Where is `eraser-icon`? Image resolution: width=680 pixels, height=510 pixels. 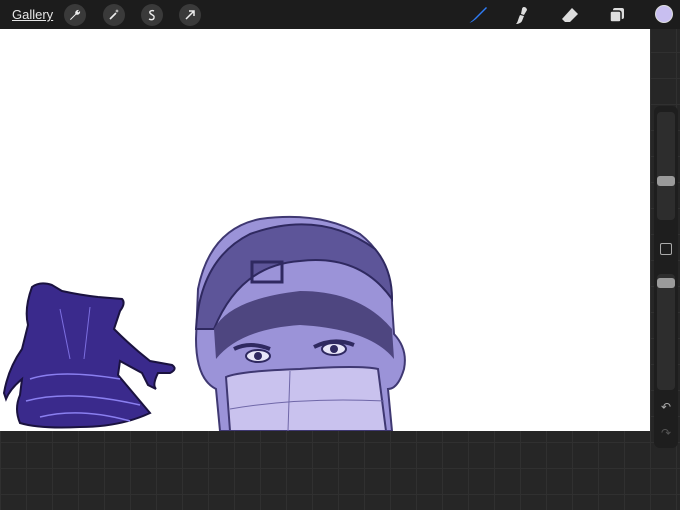 eraser-icon is located at coordinates (570, 15).